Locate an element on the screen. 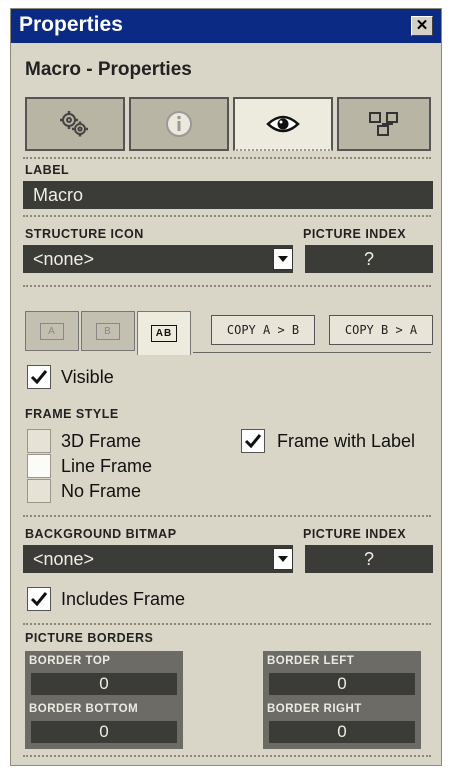  border-bottom-field: 0 is located at coordinates (104, 732).